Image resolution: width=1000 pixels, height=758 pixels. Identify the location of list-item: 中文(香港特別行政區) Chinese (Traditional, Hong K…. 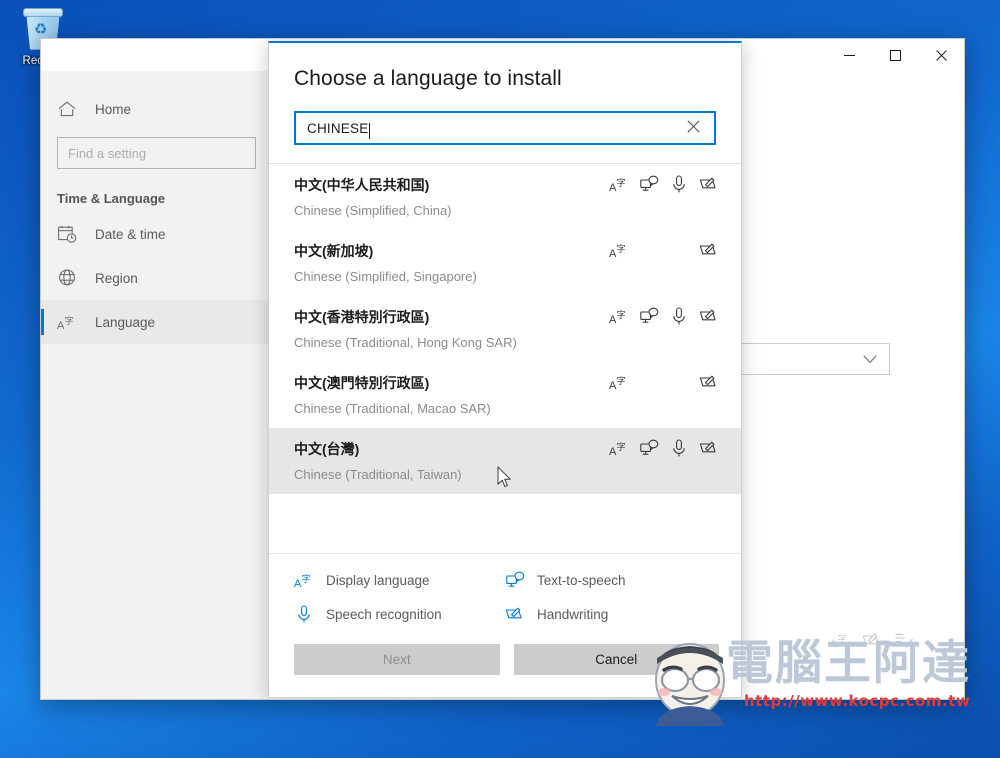
(505, 329).